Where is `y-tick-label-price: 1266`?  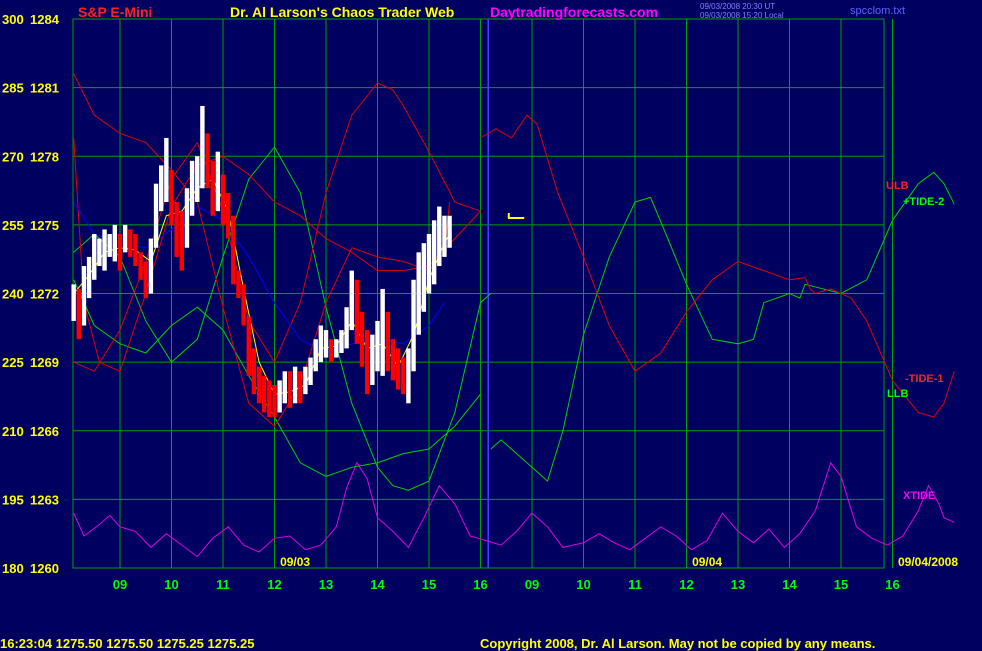 y-tick-label-price: 1266 is located at coordinates (44, 431).